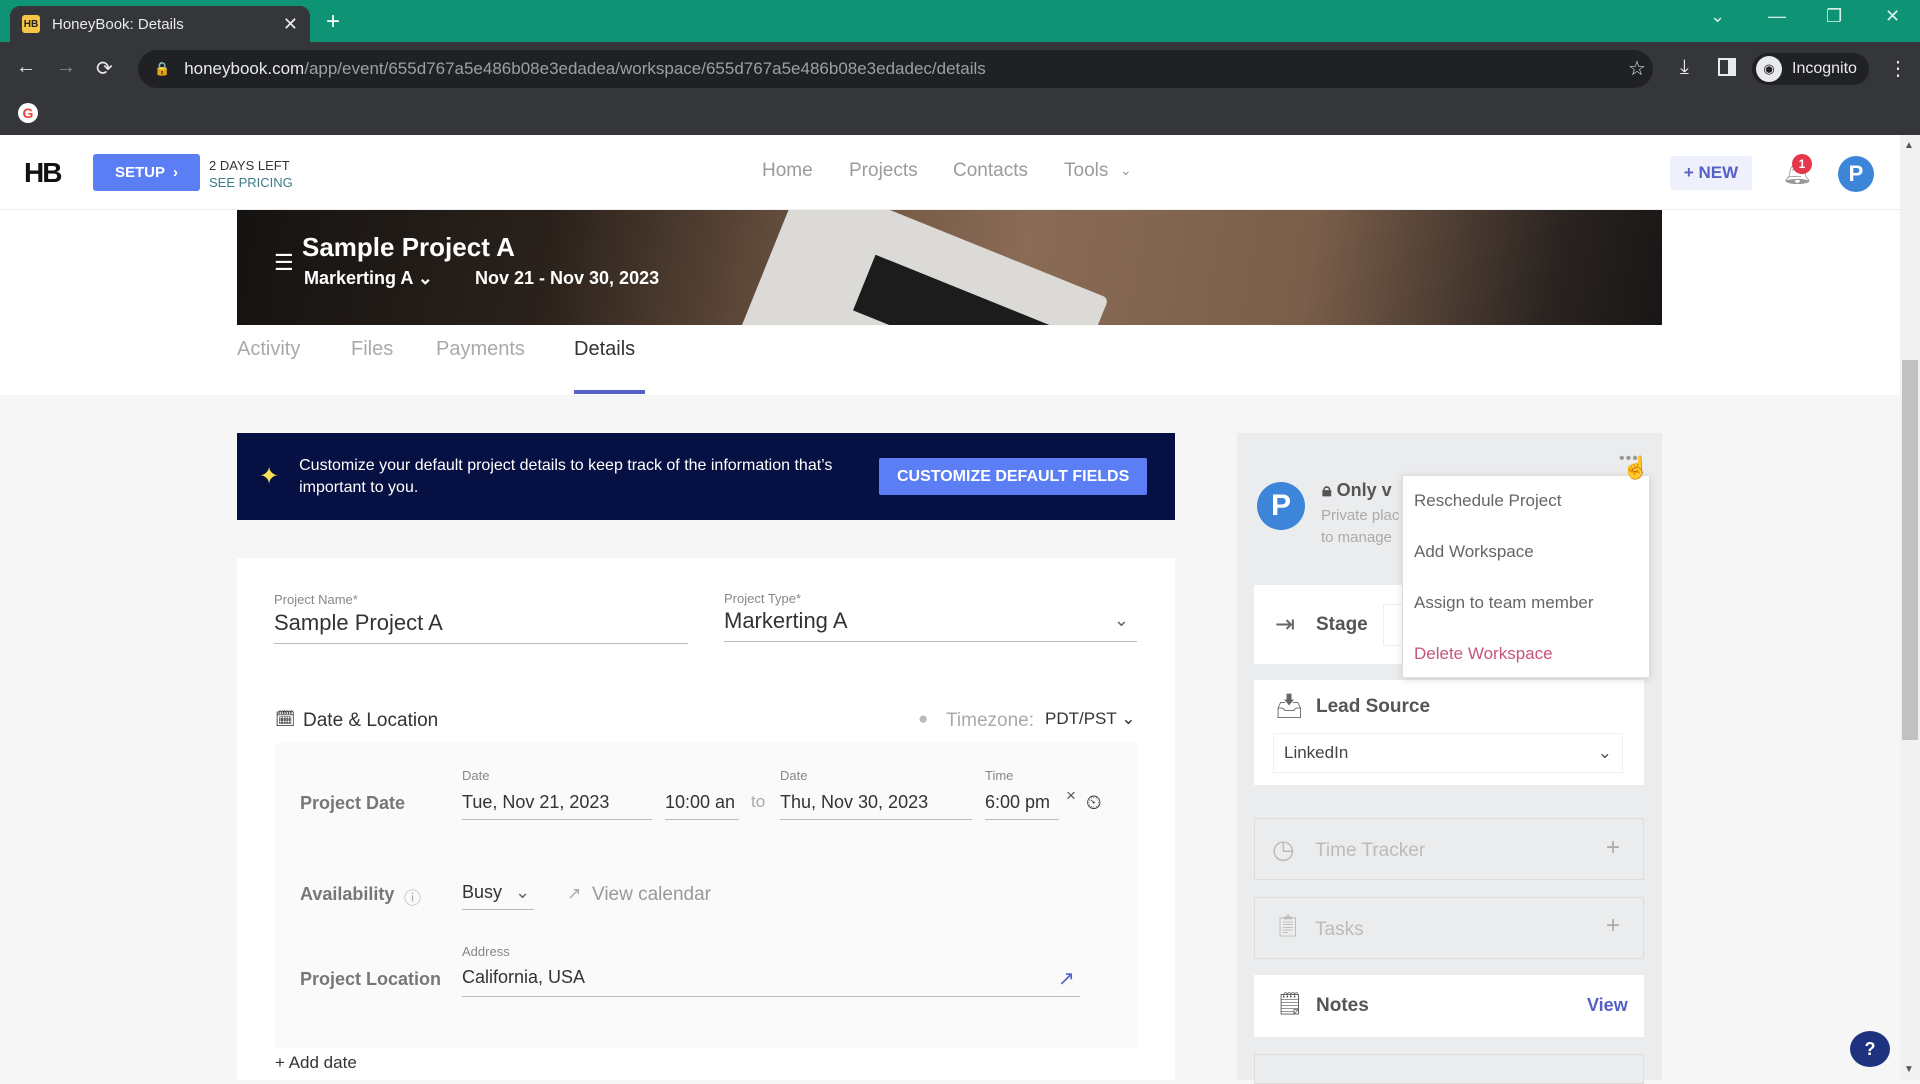 The height and width of the screenshot is (1084, 1920). What do you see at coordinates (26, 67) in the screenshot?
I see `back-icon: ←` at bounding box center [26, 67].